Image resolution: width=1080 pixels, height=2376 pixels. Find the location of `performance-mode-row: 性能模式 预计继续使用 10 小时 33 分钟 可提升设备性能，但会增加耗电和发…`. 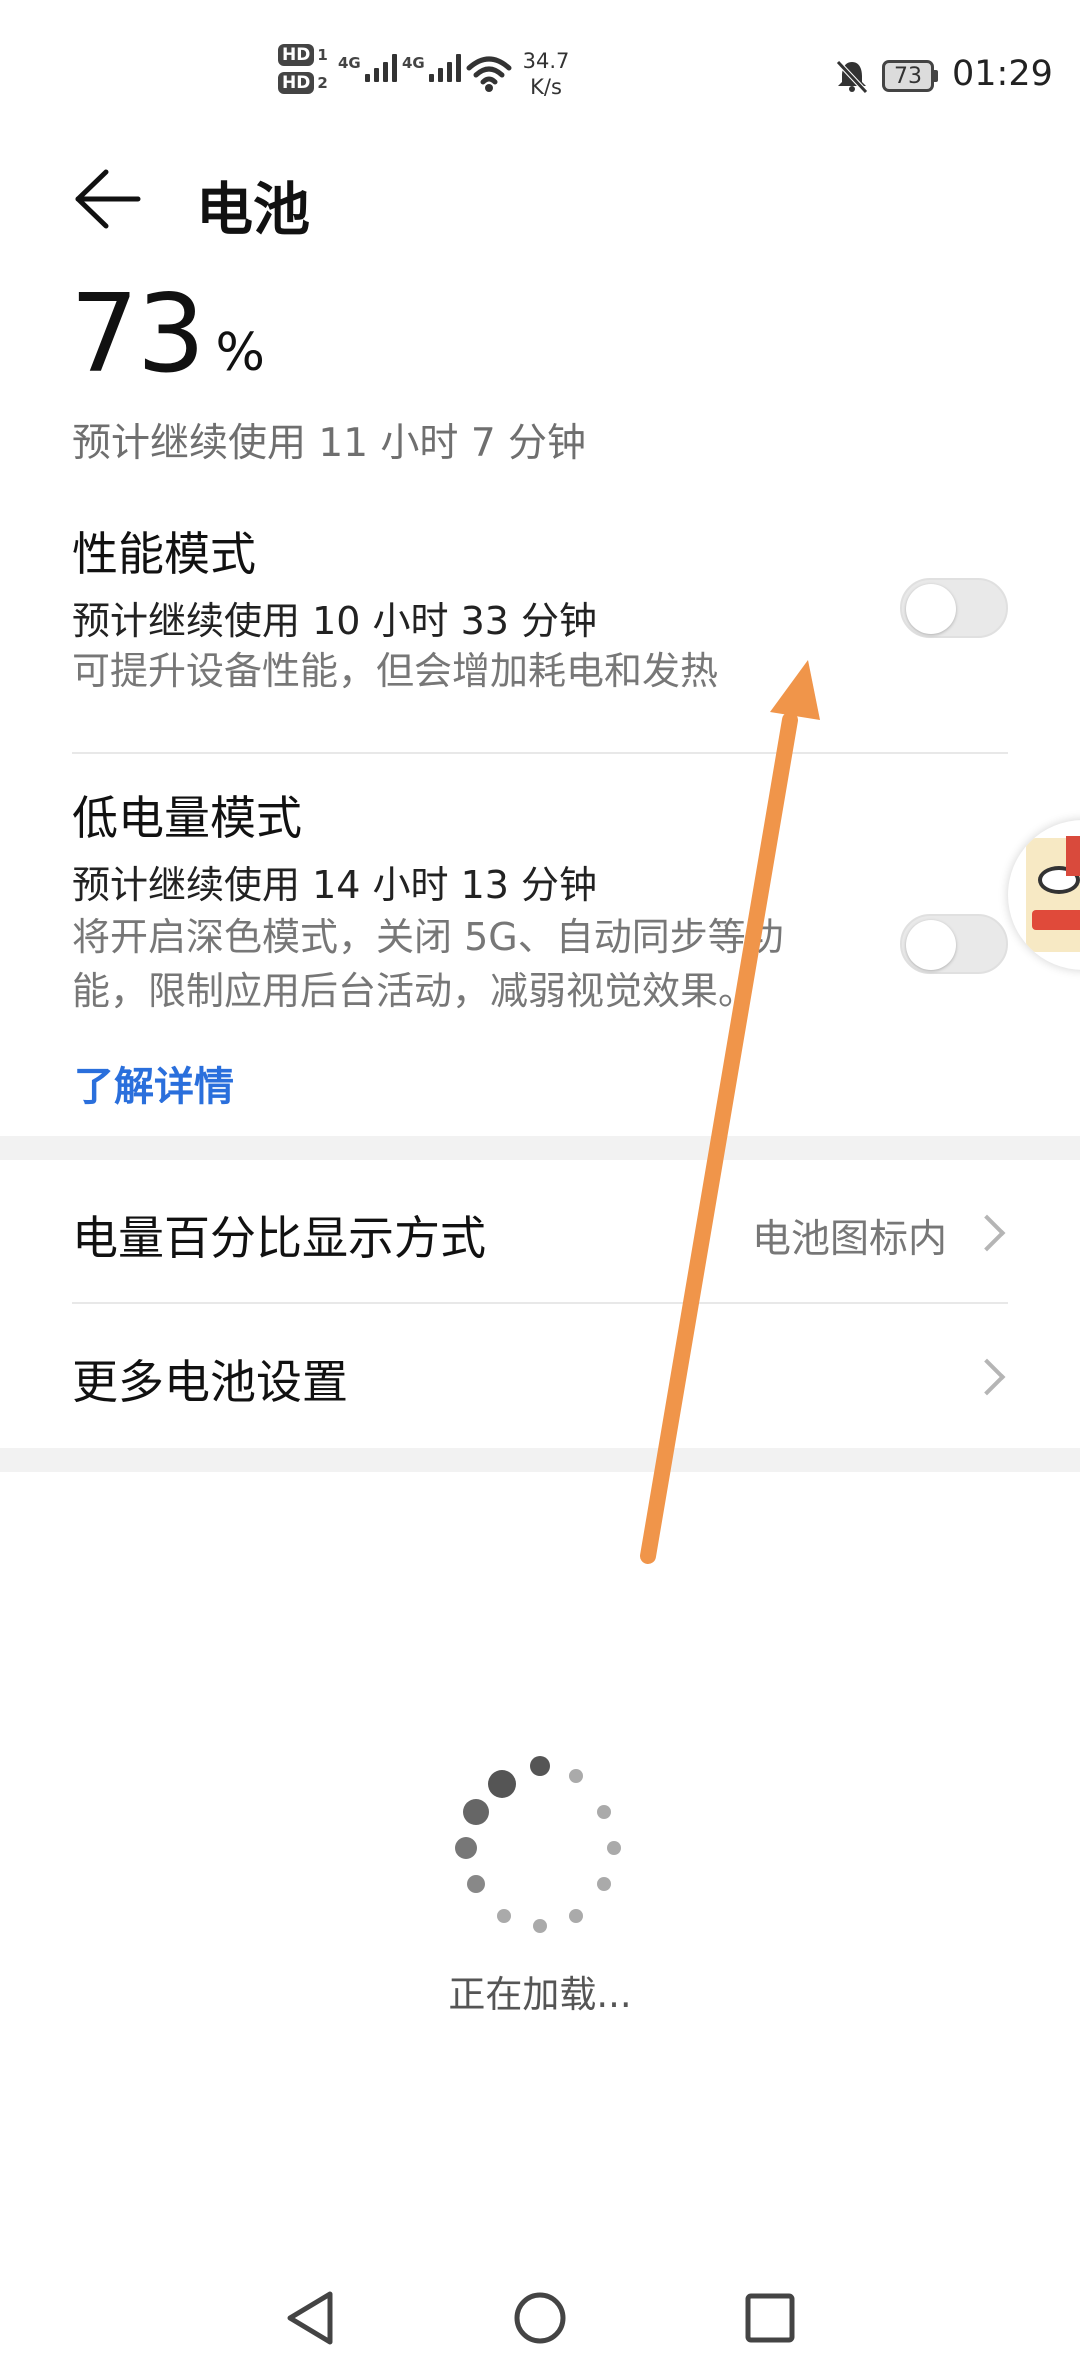

performance-mode-row: 性能模式 预计继续使用 10 小时 33 分钟 可提升设备性能，但会增加耗电和发… is located at coordinates (540, 630).